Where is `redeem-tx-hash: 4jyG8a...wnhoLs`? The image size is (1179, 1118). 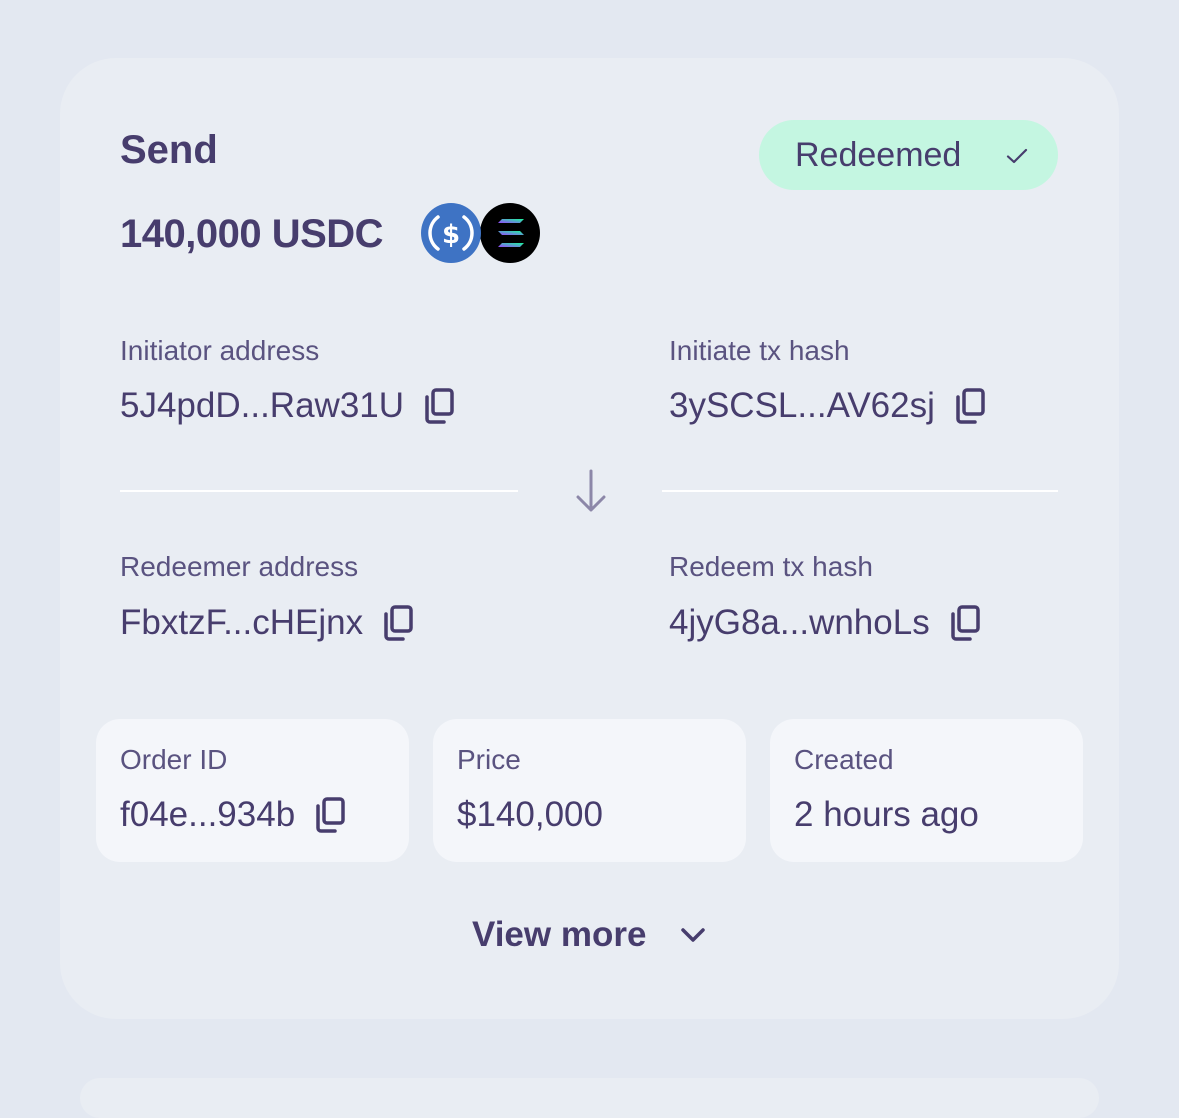 redeem-tx-hash: 4jyG8a...wnhoLs is located at coordinates (825, 623).